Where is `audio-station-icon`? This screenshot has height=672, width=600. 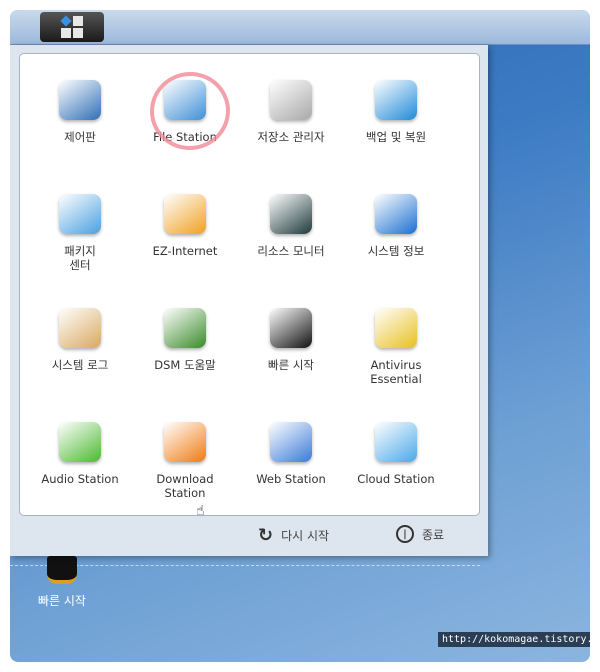 audio-station-icon is located at coordinates (80, 442).